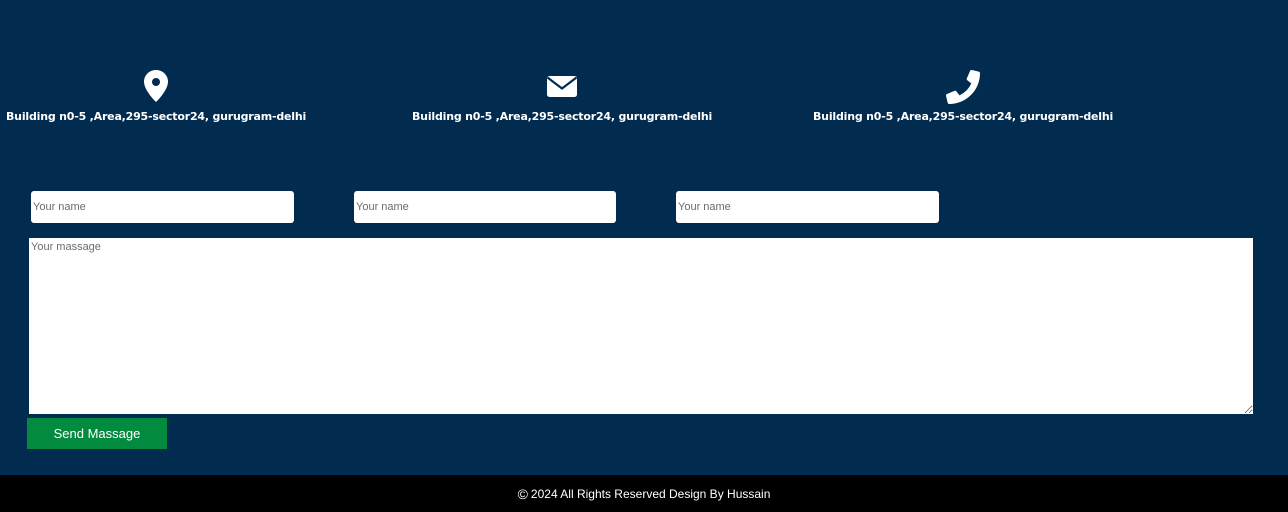 This screenshot has width=1288, height=512. What do you see at coordinates (963, 87) in the screenshot?
I see `phone-icon` at bounding box center [963, 87].